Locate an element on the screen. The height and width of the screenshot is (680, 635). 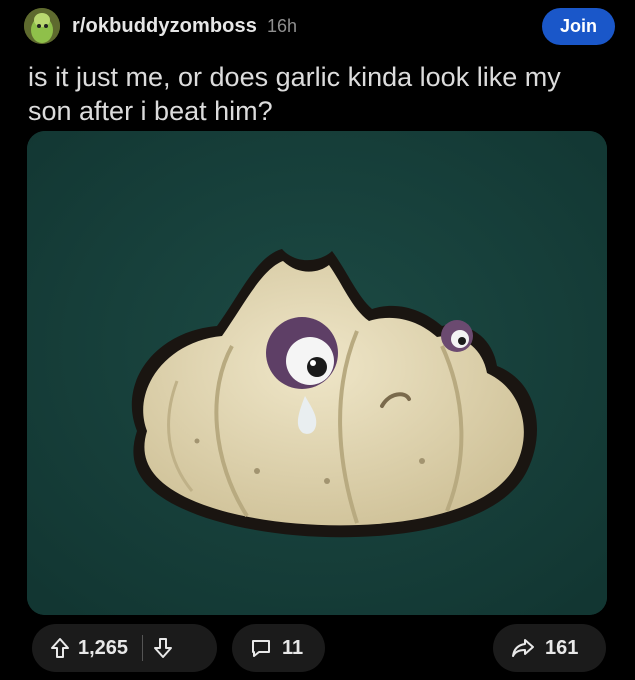
arrow-down-icon is located at coordinates (163, 648).